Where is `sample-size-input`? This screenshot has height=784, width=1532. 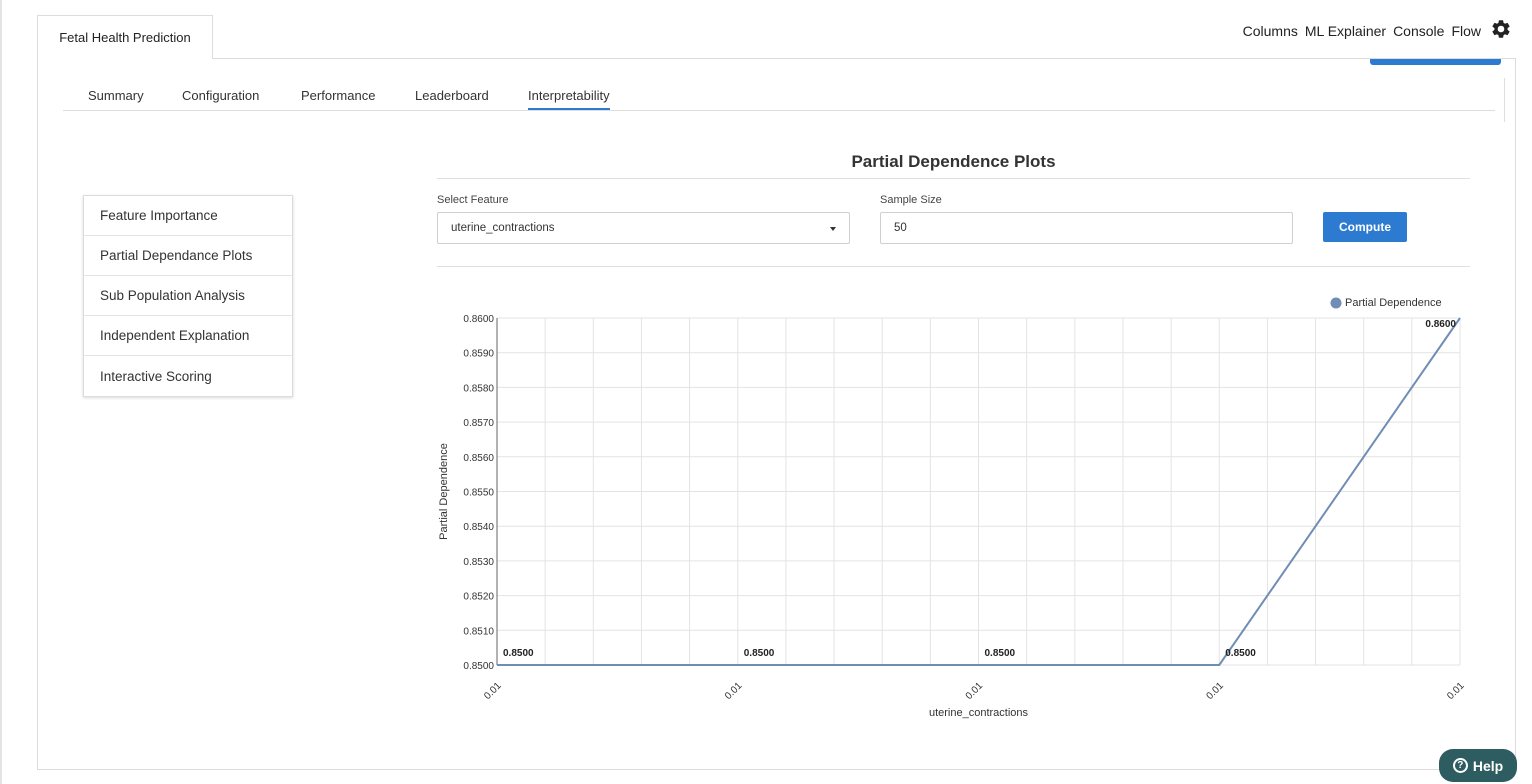 sample-size-input is located at coordinates (1086, 228).